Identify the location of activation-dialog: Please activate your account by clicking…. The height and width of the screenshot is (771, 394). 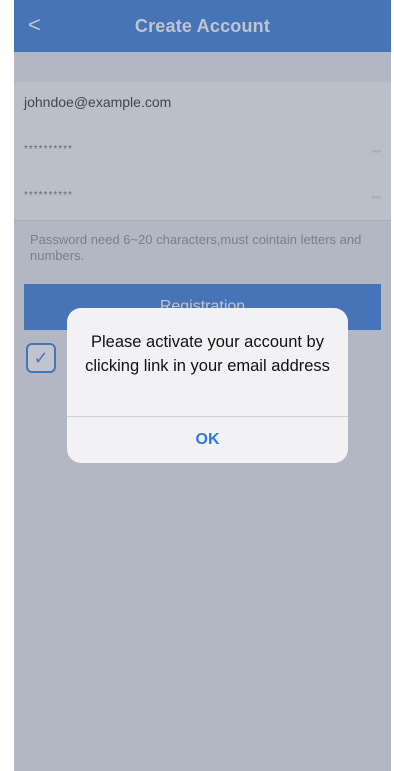
(207, 385).